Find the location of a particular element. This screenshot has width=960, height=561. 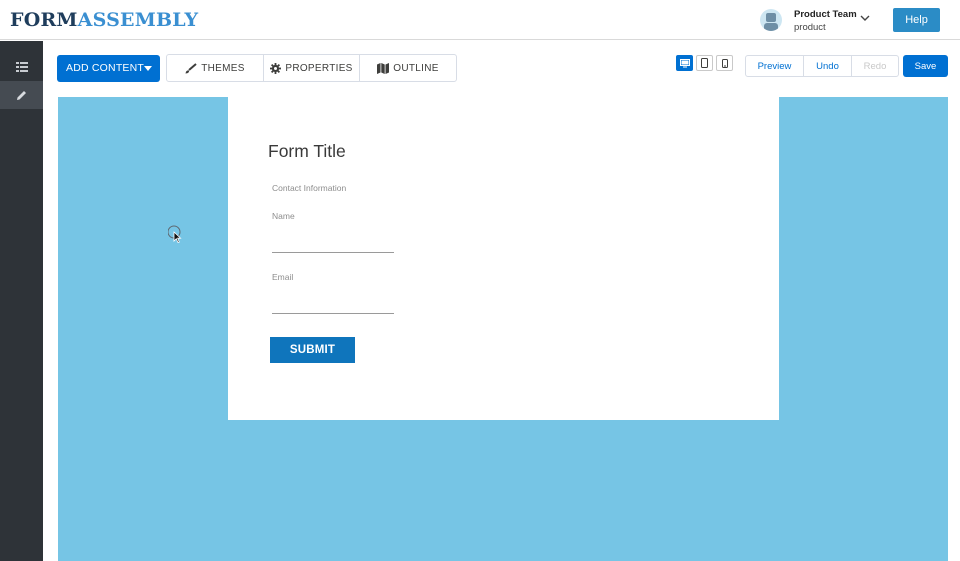

list-icon is located at coordinates (21, 67).